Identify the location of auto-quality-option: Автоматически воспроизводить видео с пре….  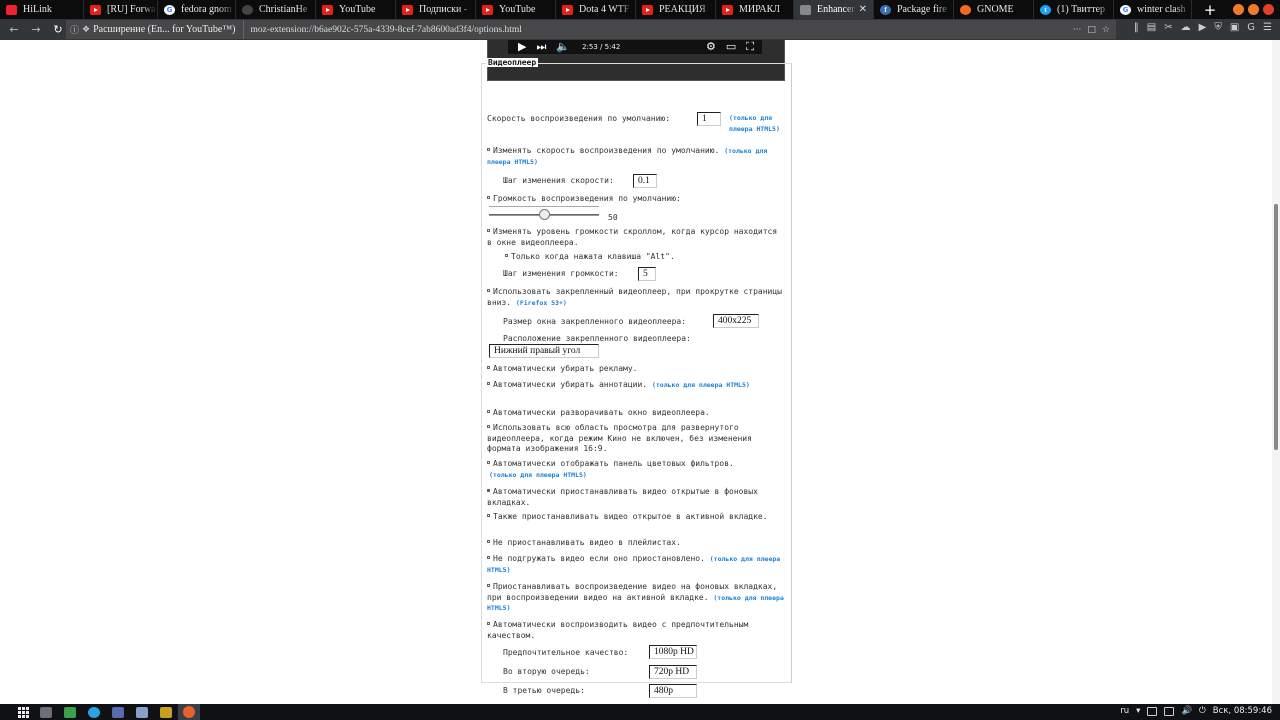
(636, 630).